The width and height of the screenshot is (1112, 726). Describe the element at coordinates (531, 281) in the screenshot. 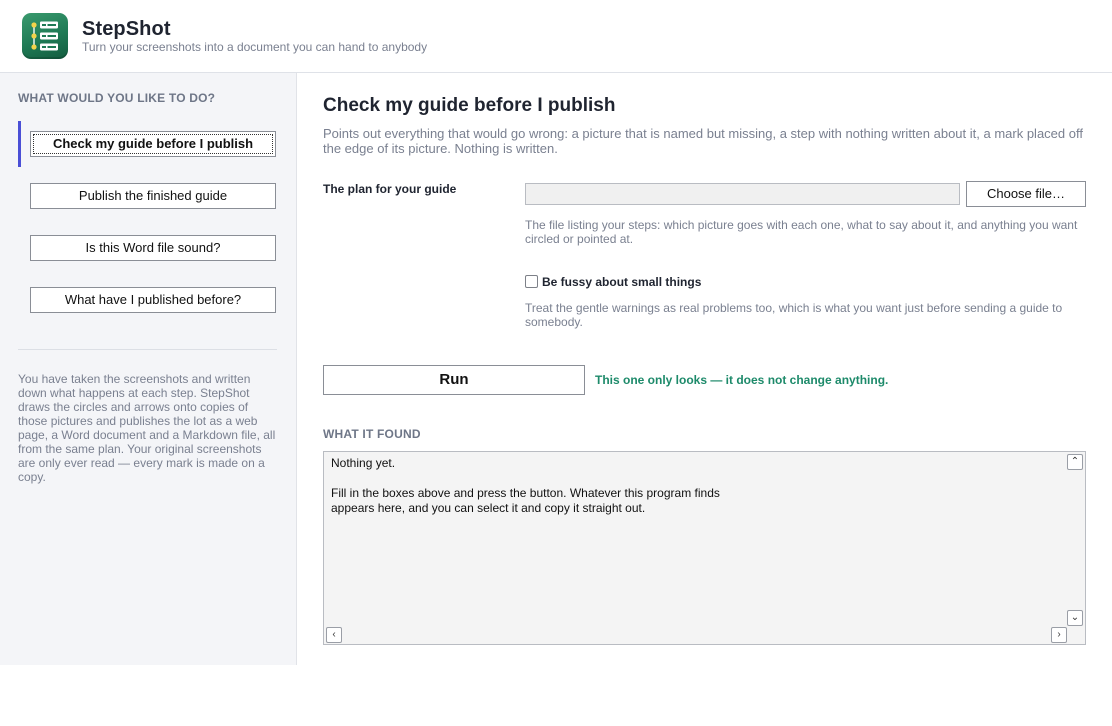

I see `fussy-checkbox` at that location.